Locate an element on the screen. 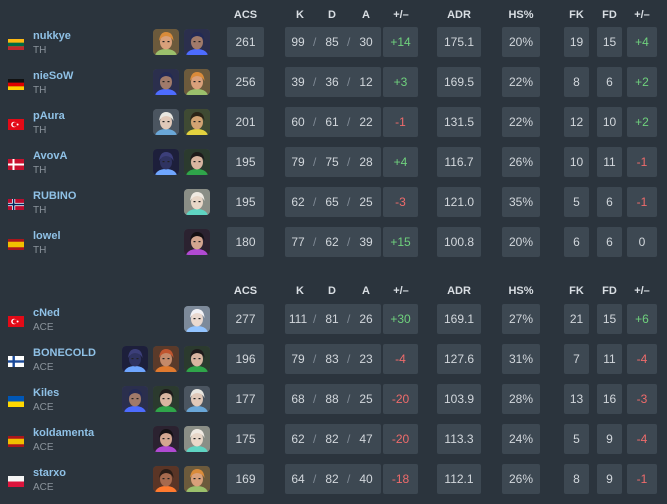 The image size is (667, 504). header-acs: ACS is located at coordinates (245, 15).